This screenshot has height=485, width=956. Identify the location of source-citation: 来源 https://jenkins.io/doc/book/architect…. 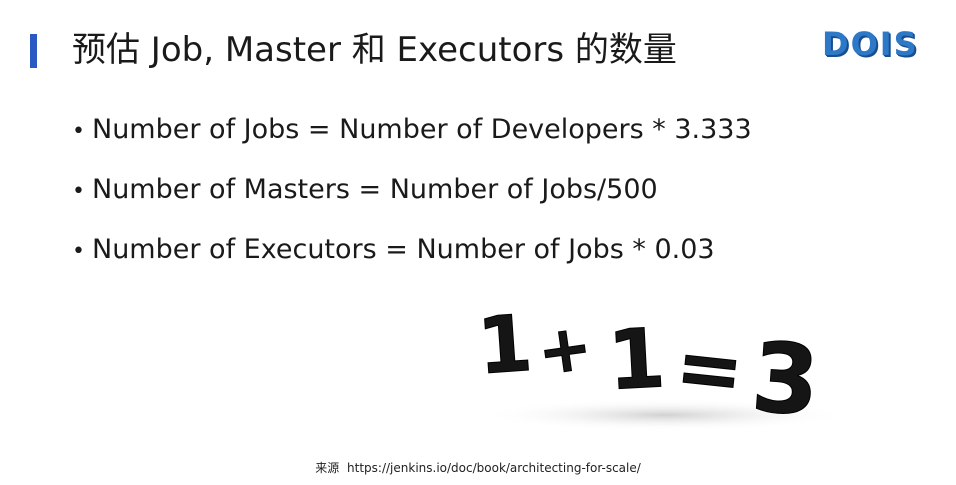
(478, 468).